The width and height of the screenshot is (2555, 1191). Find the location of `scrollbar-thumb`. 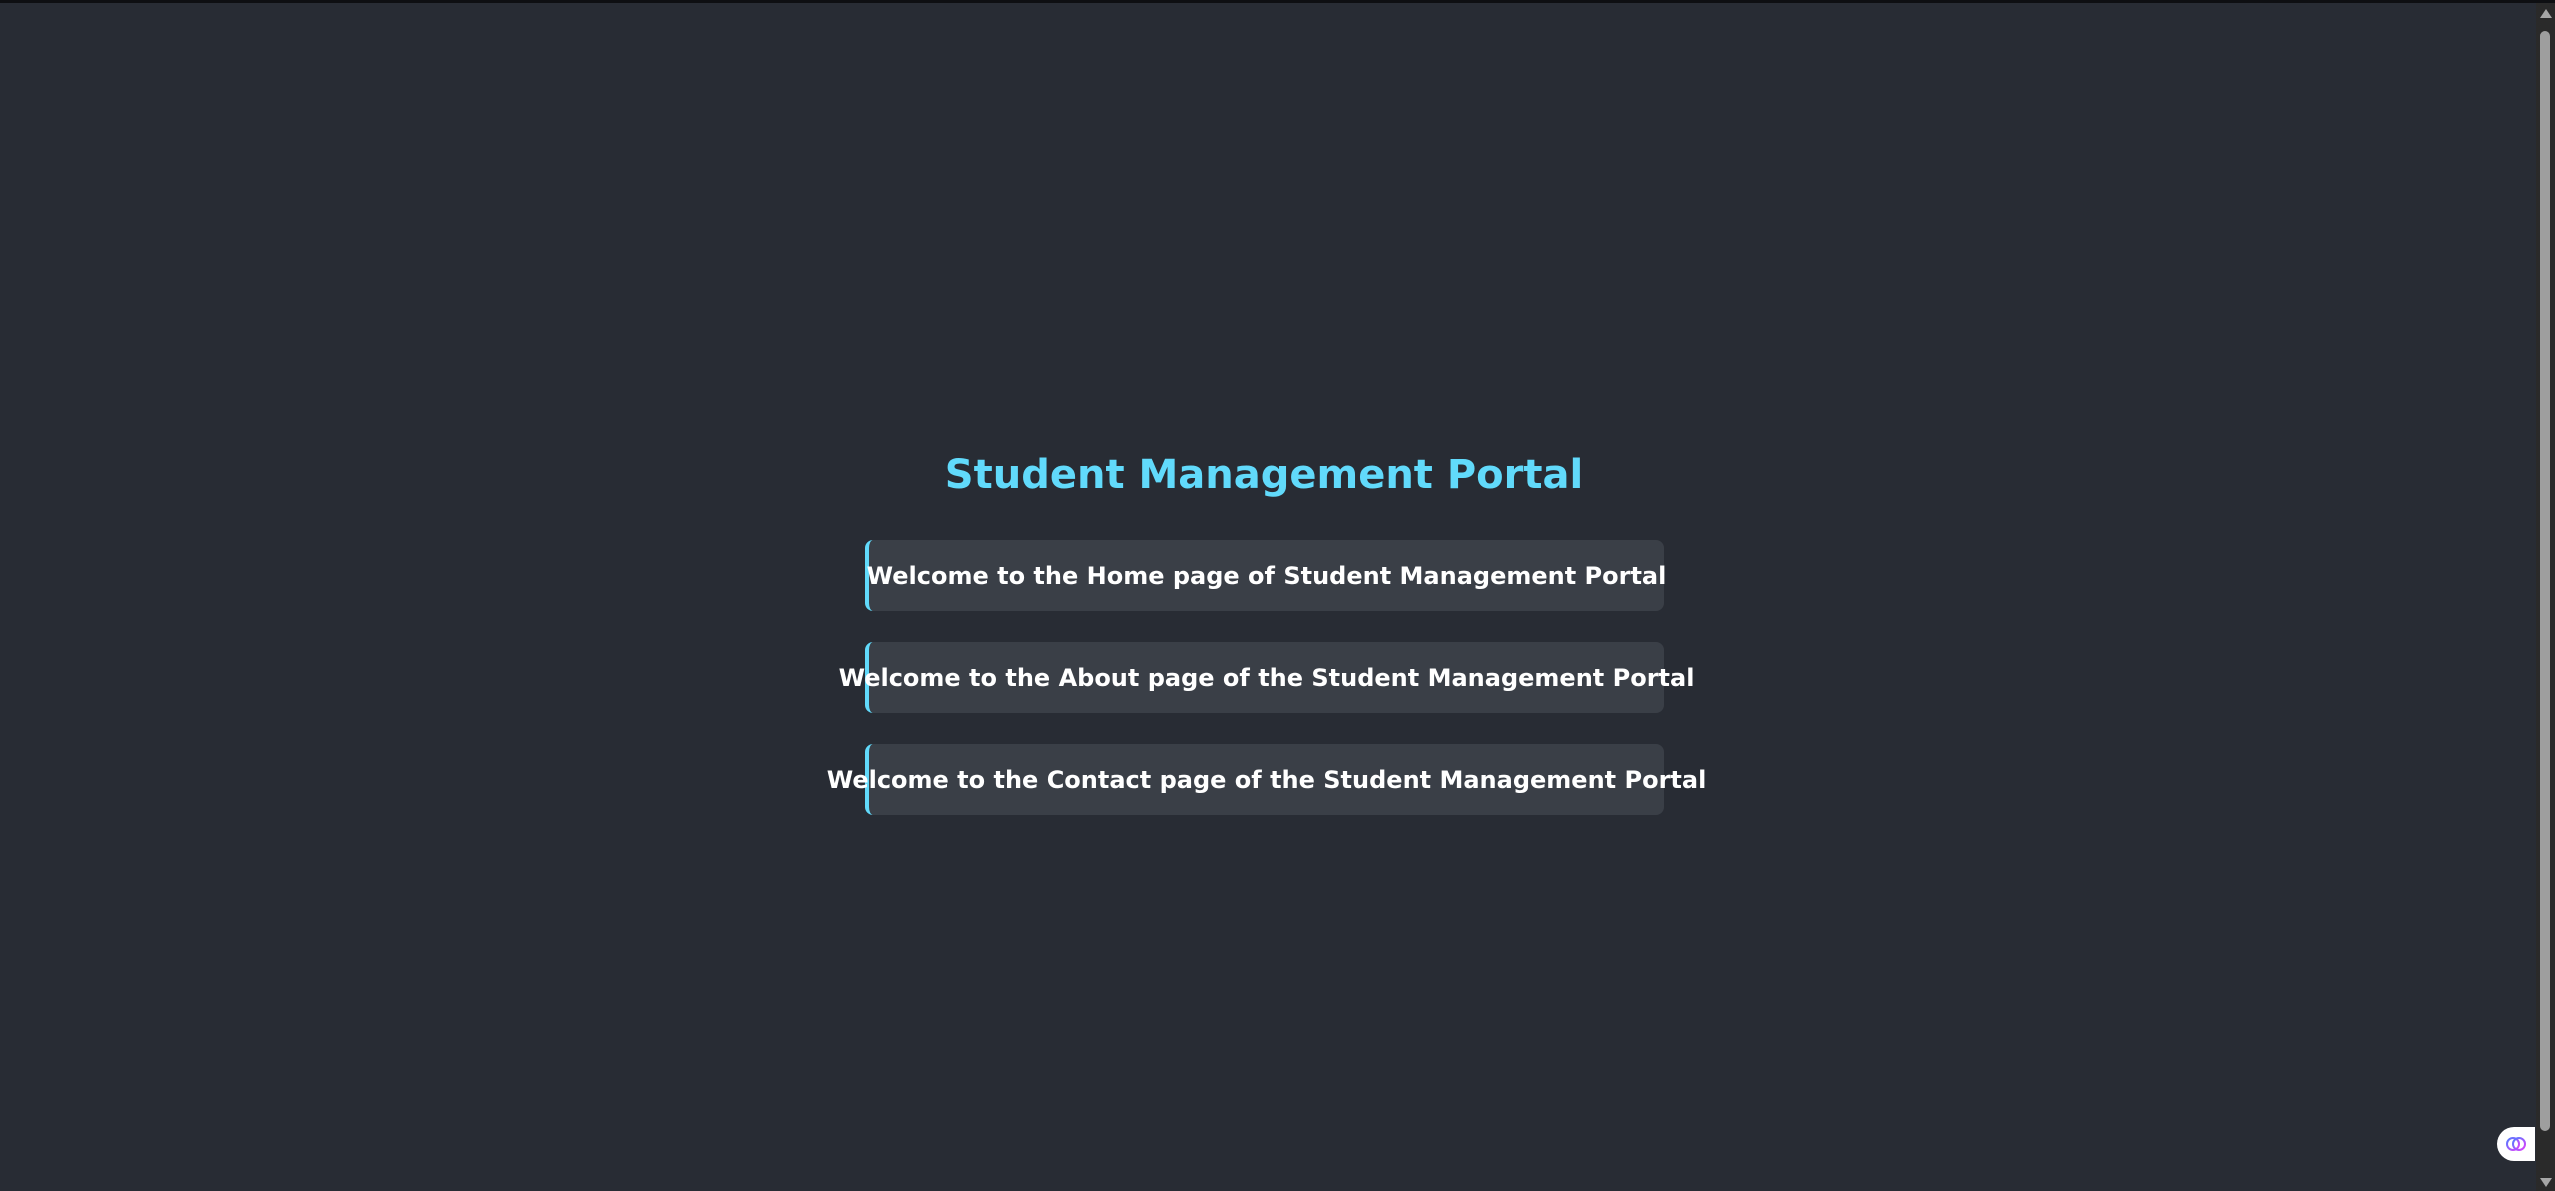

scrollbar-thumb is located at coordinates (2545, 581).